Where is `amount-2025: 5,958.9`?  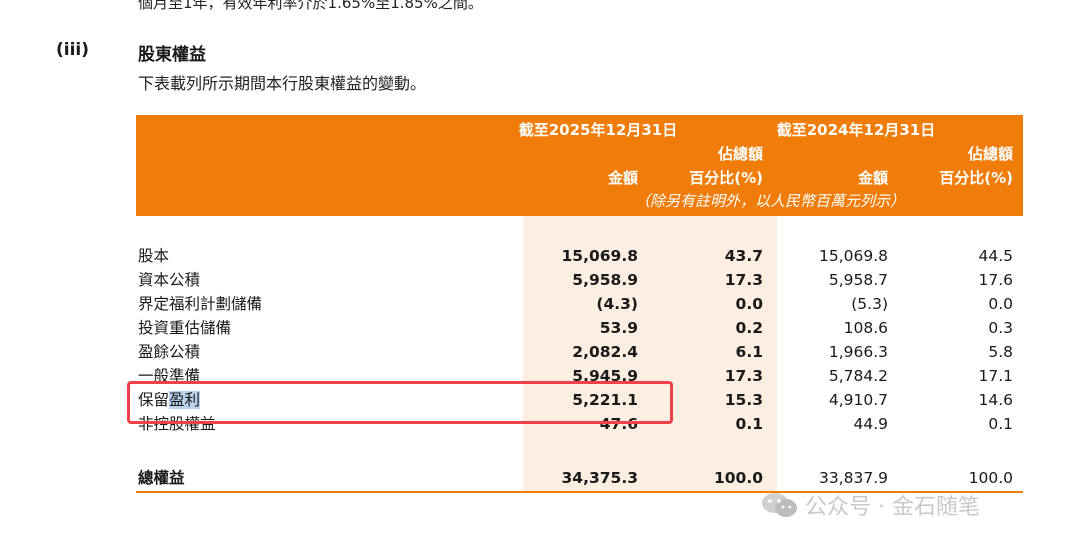
amount-2025: 5,958.9 is located at coordinates (605, 280).